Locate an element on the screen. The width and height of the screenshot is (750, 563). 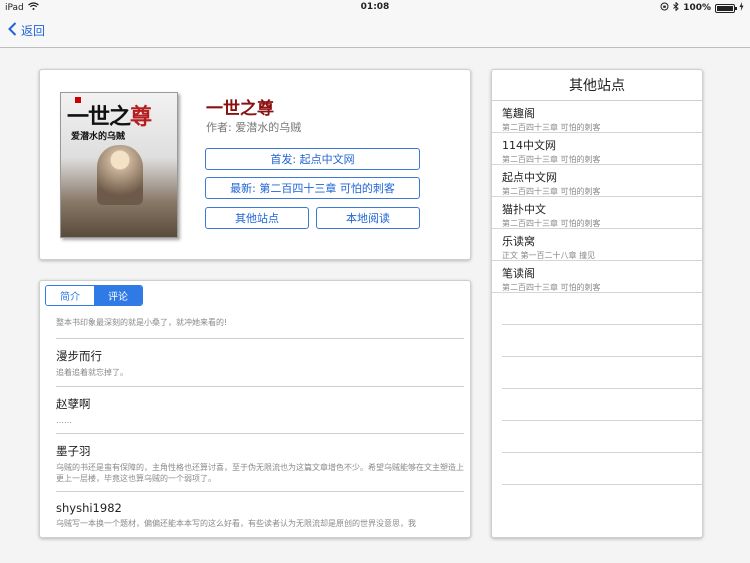
status-time: 01:08 is located at coordinates (375, 7).